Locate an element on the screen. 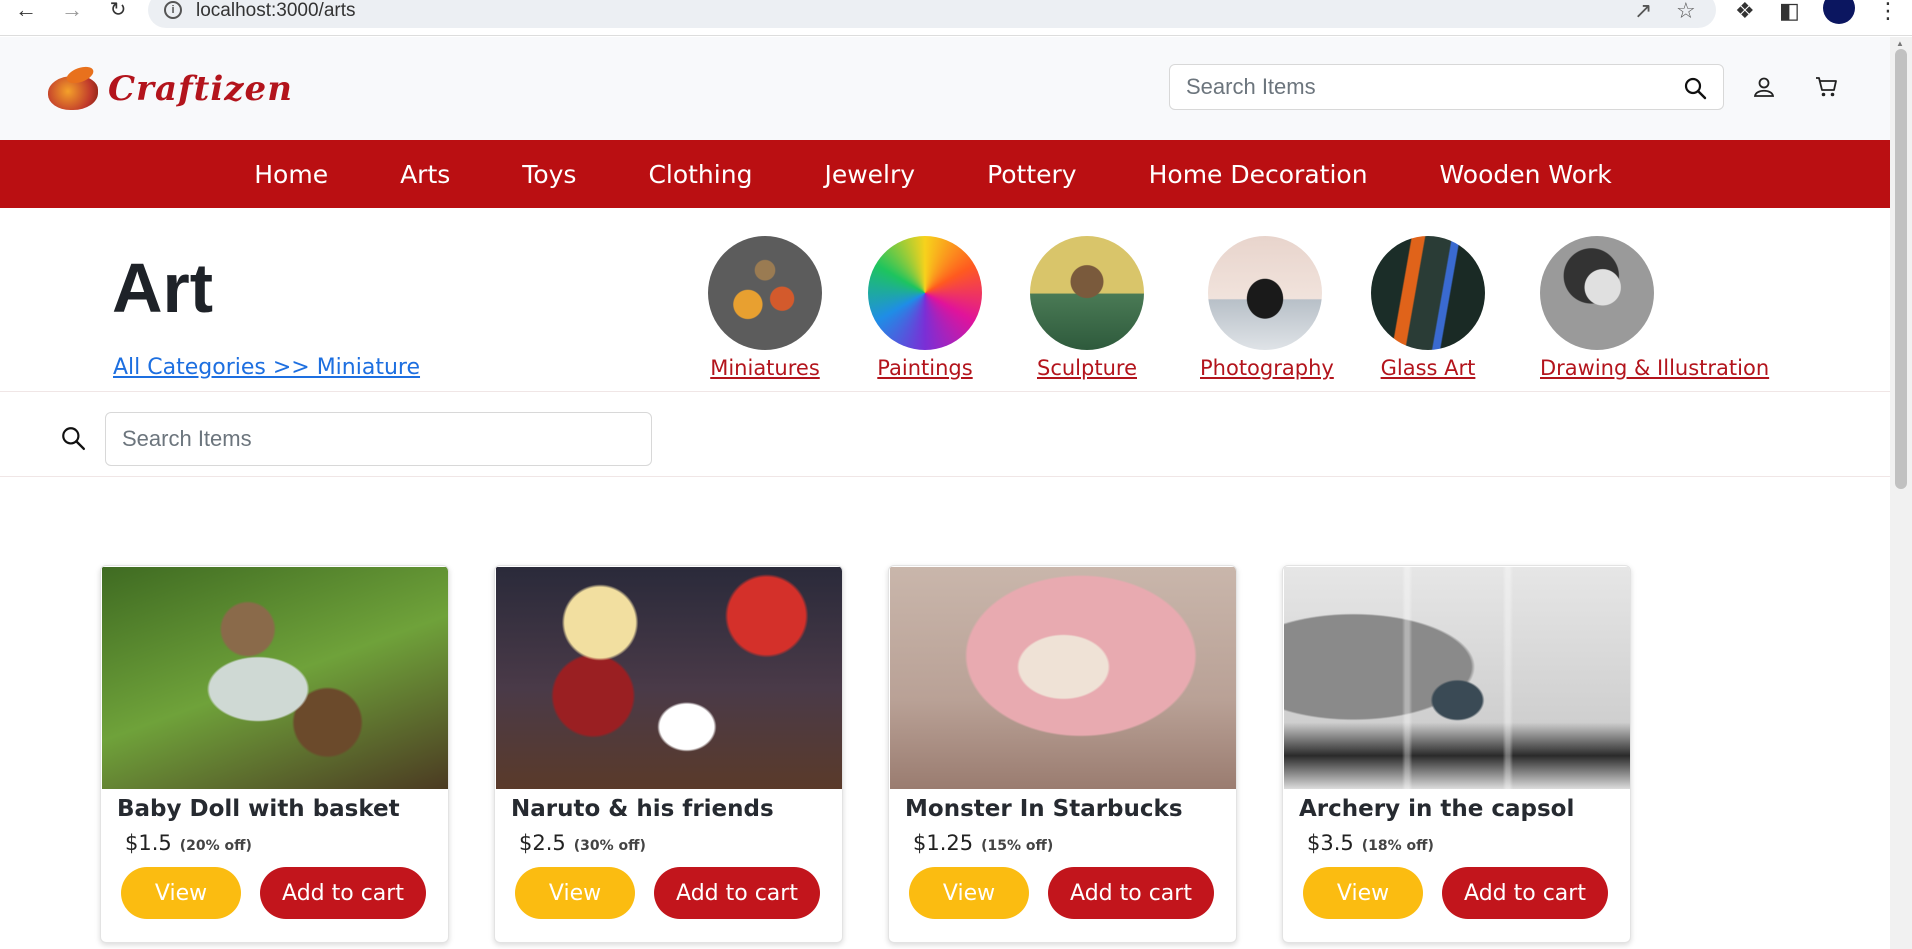  product-price: $3.5 (18% off) is located at coordinates (1370, 843).